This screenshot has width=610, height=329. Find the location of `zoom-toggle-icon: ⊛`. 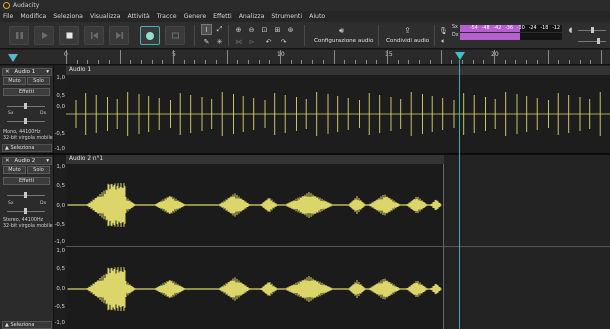

zoom-toggle-icon: ⊛ is located at coordinates (290, 29).